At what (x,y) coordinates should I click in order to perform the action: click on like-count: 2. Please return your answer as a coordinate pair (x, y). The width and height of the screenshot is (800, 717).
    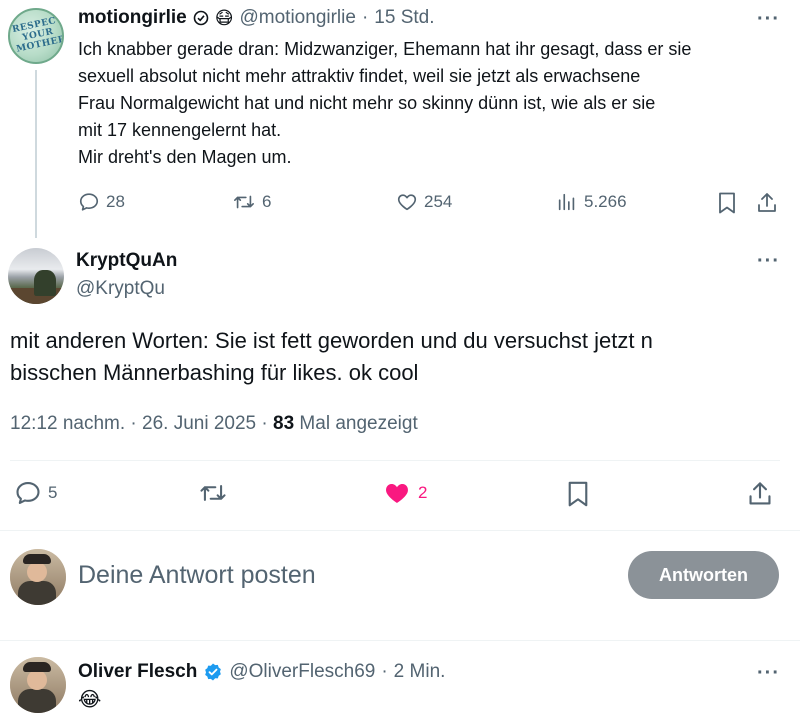
    Looking at the image, I should click on (423, 492).